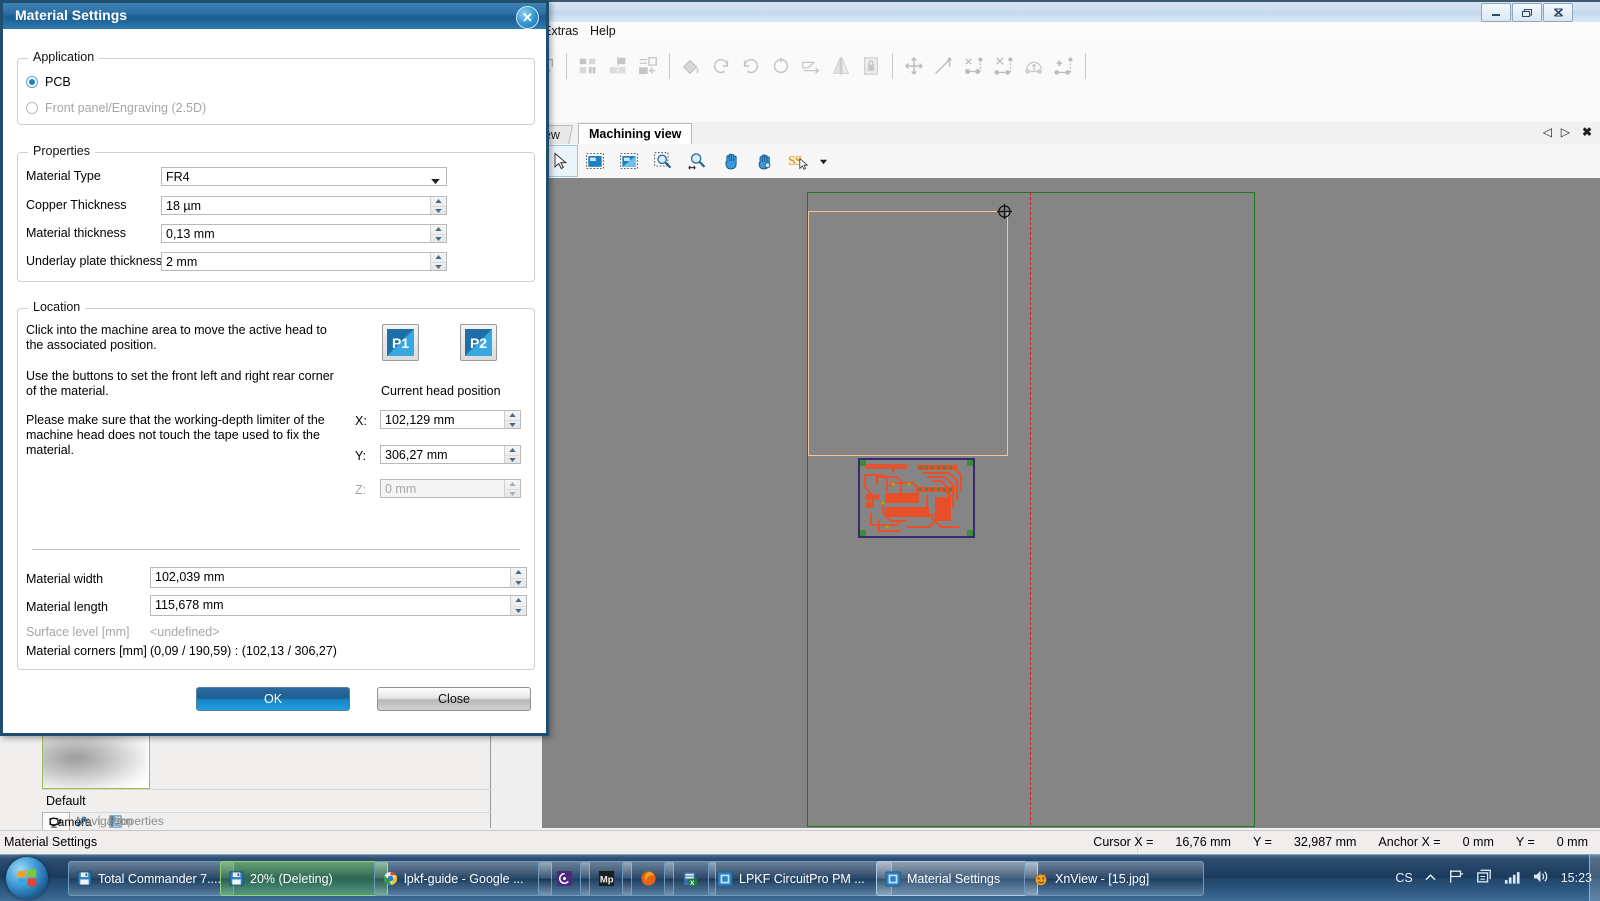 This screenshot has width=1600, height=901. What do you see at coordinates (1064, 66) in the screenshot?
I see `measure-add-icon` at bounding box center [1064, 66].